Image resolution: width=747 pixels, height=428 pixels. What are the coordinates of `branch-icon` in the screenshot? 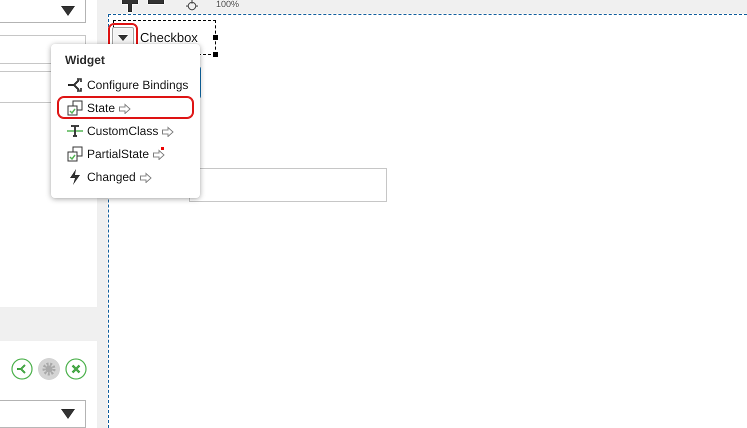 It's located at (75, 85).